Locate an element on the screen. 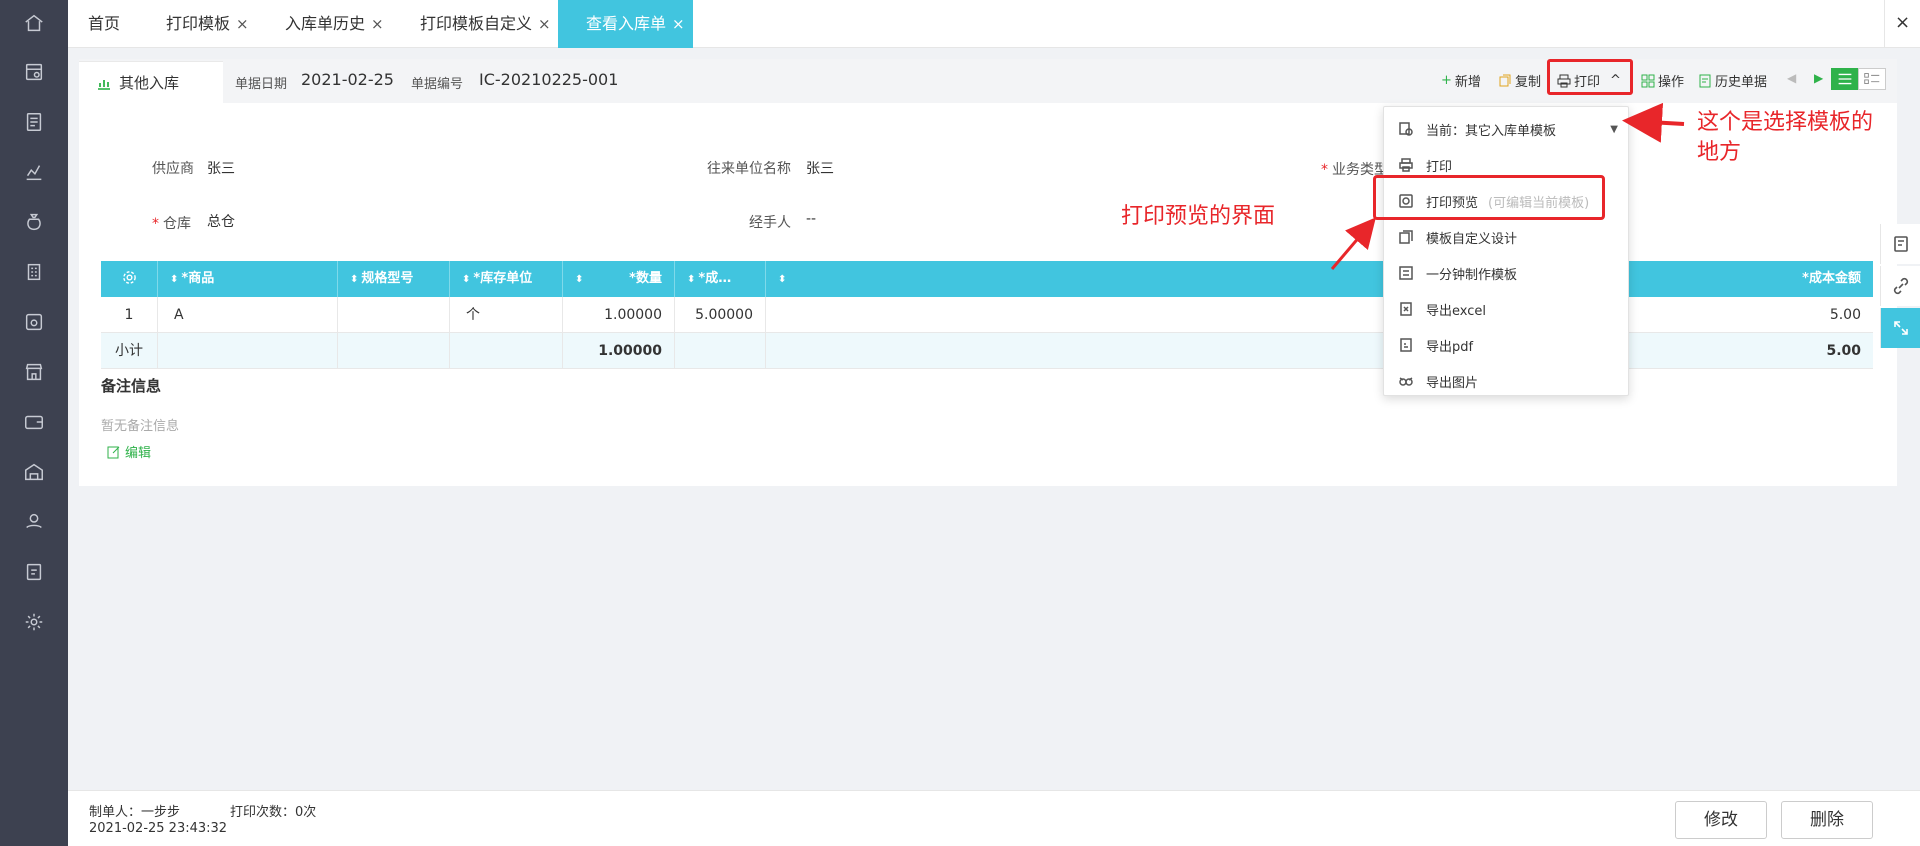 The height and width of the screenshot is (846, 1920). delete-button: 删除 is located at coordinates (1827, 820).